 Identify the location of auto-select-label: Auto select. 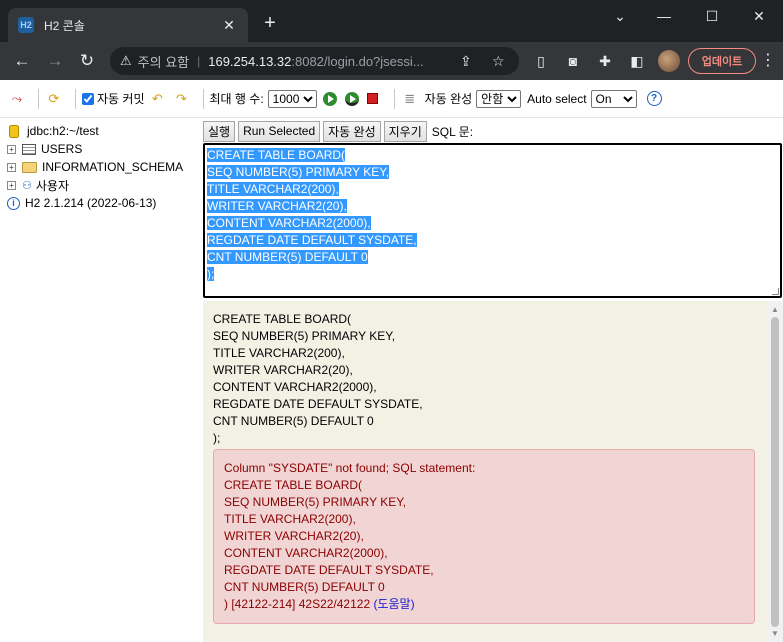
(557, 98).